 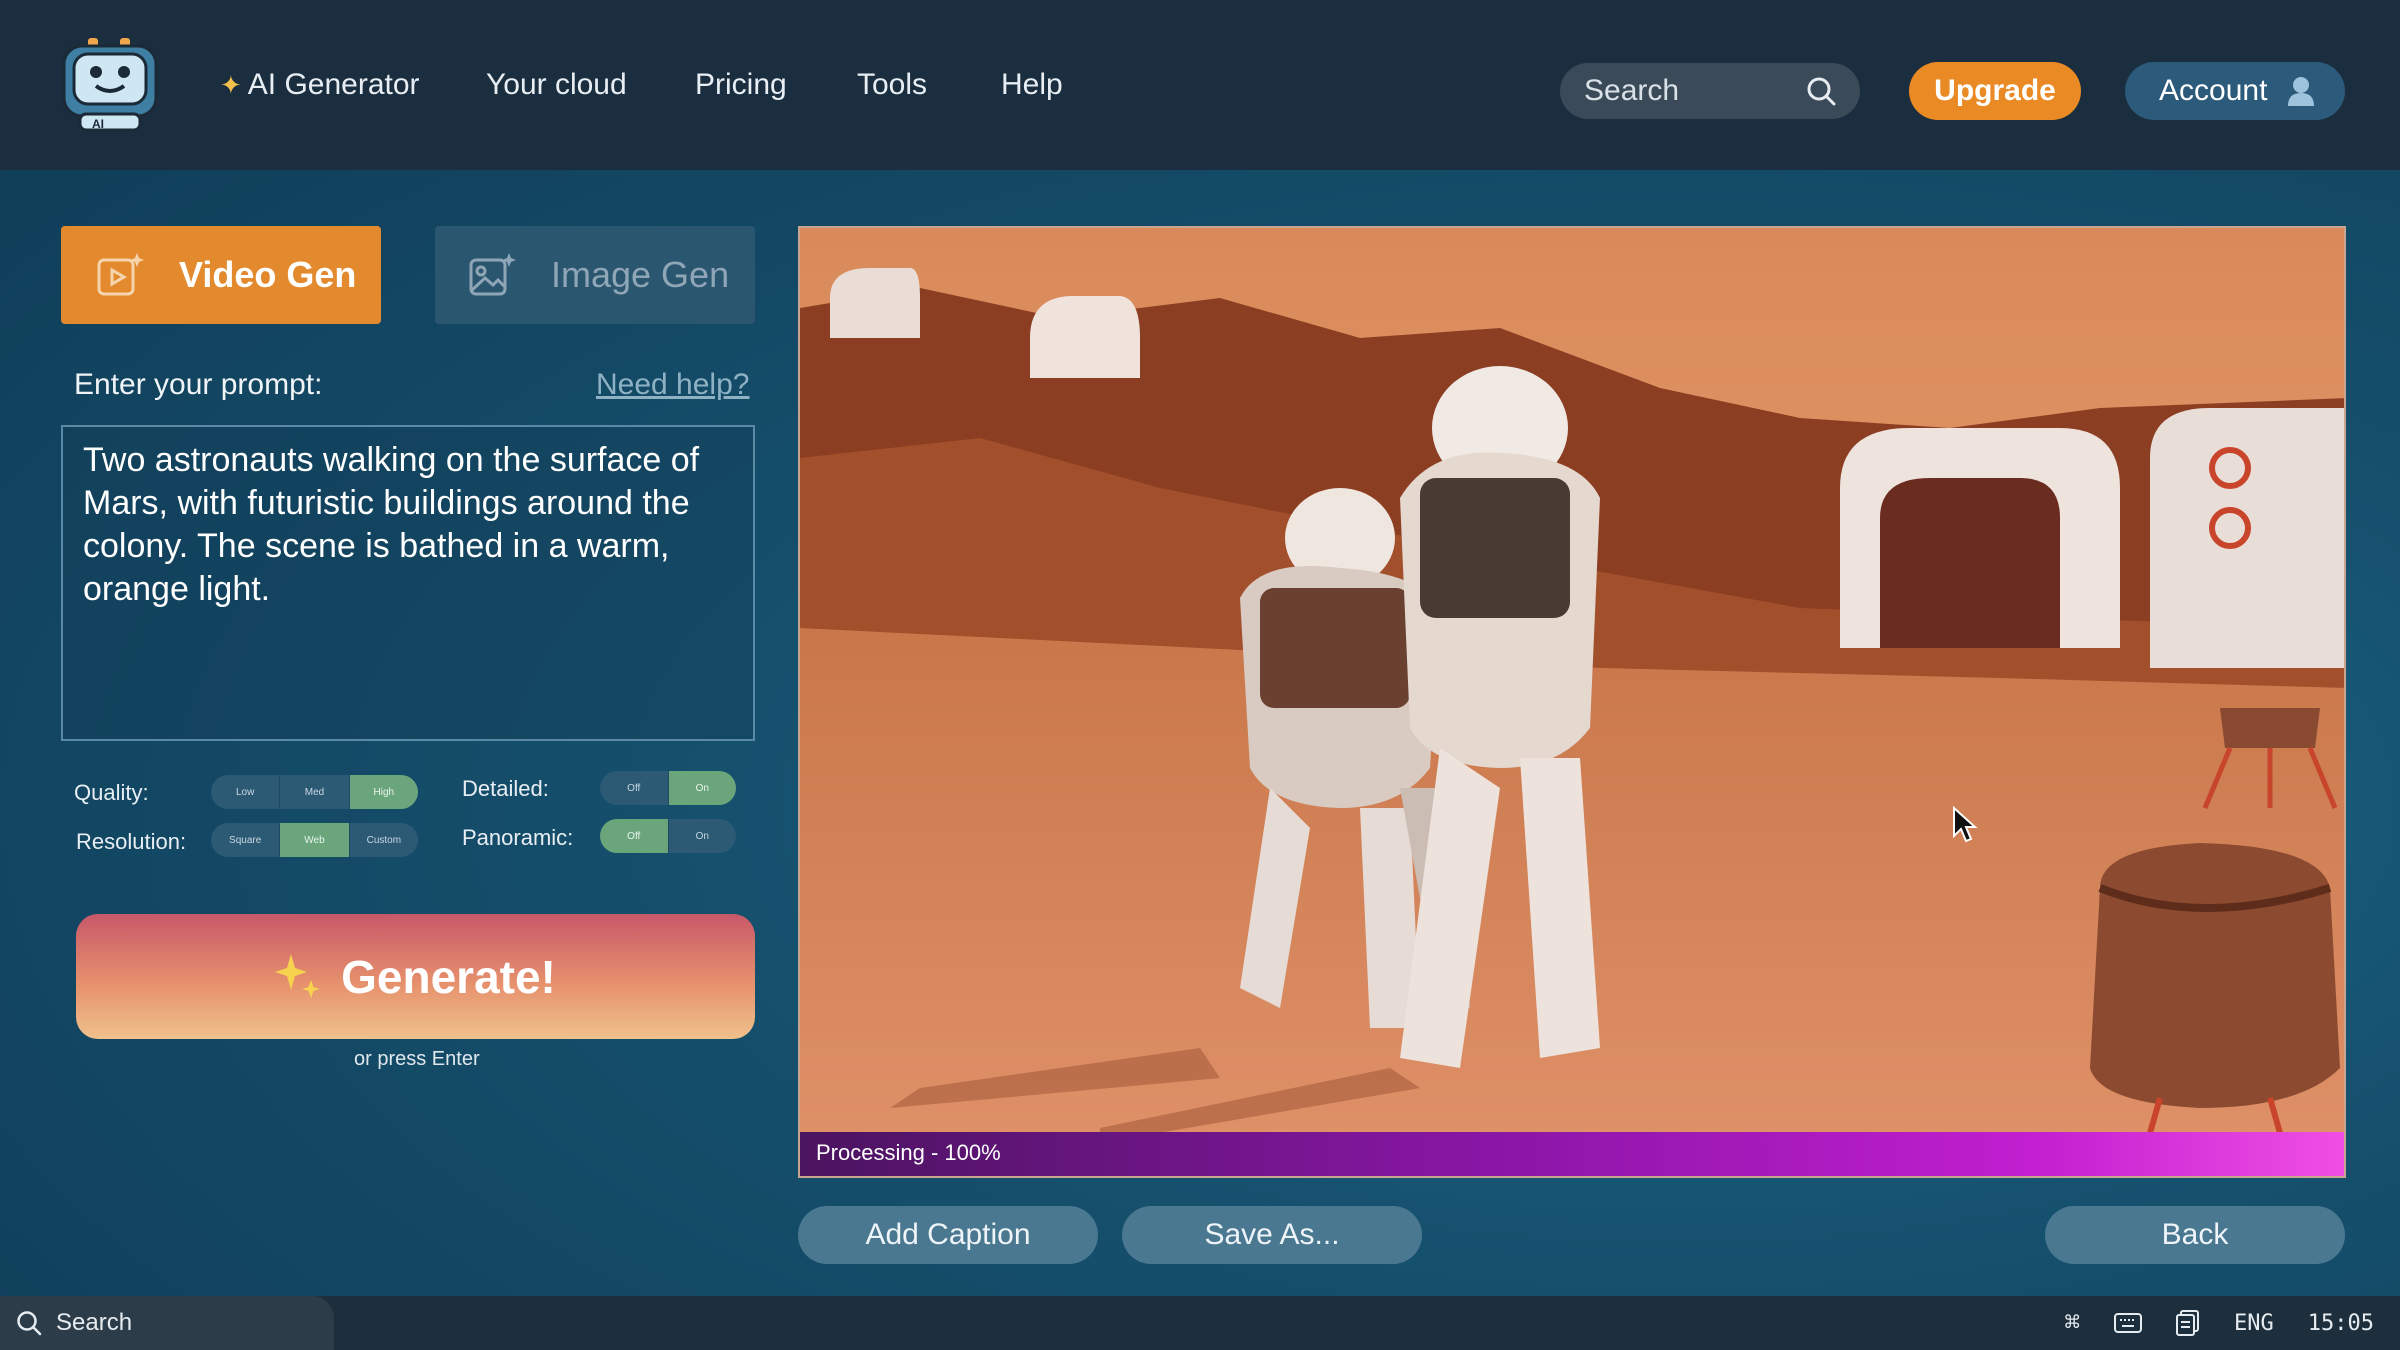 What do you see at coordinates (634, 788) in the screenshot?
I see `detailed-off: Off` at bounding box center [634, 788].